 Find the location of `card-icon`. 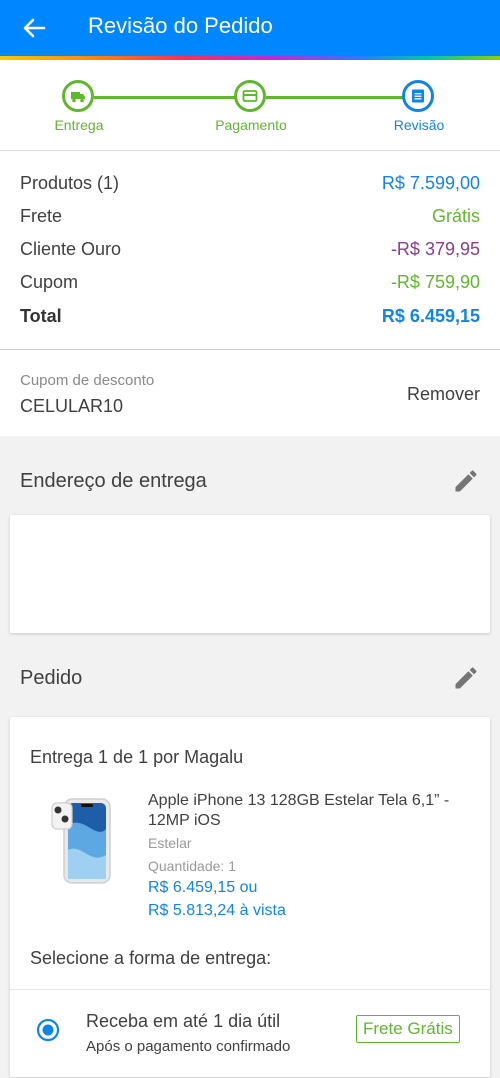

card-icon is located at coordinates (250, 96).